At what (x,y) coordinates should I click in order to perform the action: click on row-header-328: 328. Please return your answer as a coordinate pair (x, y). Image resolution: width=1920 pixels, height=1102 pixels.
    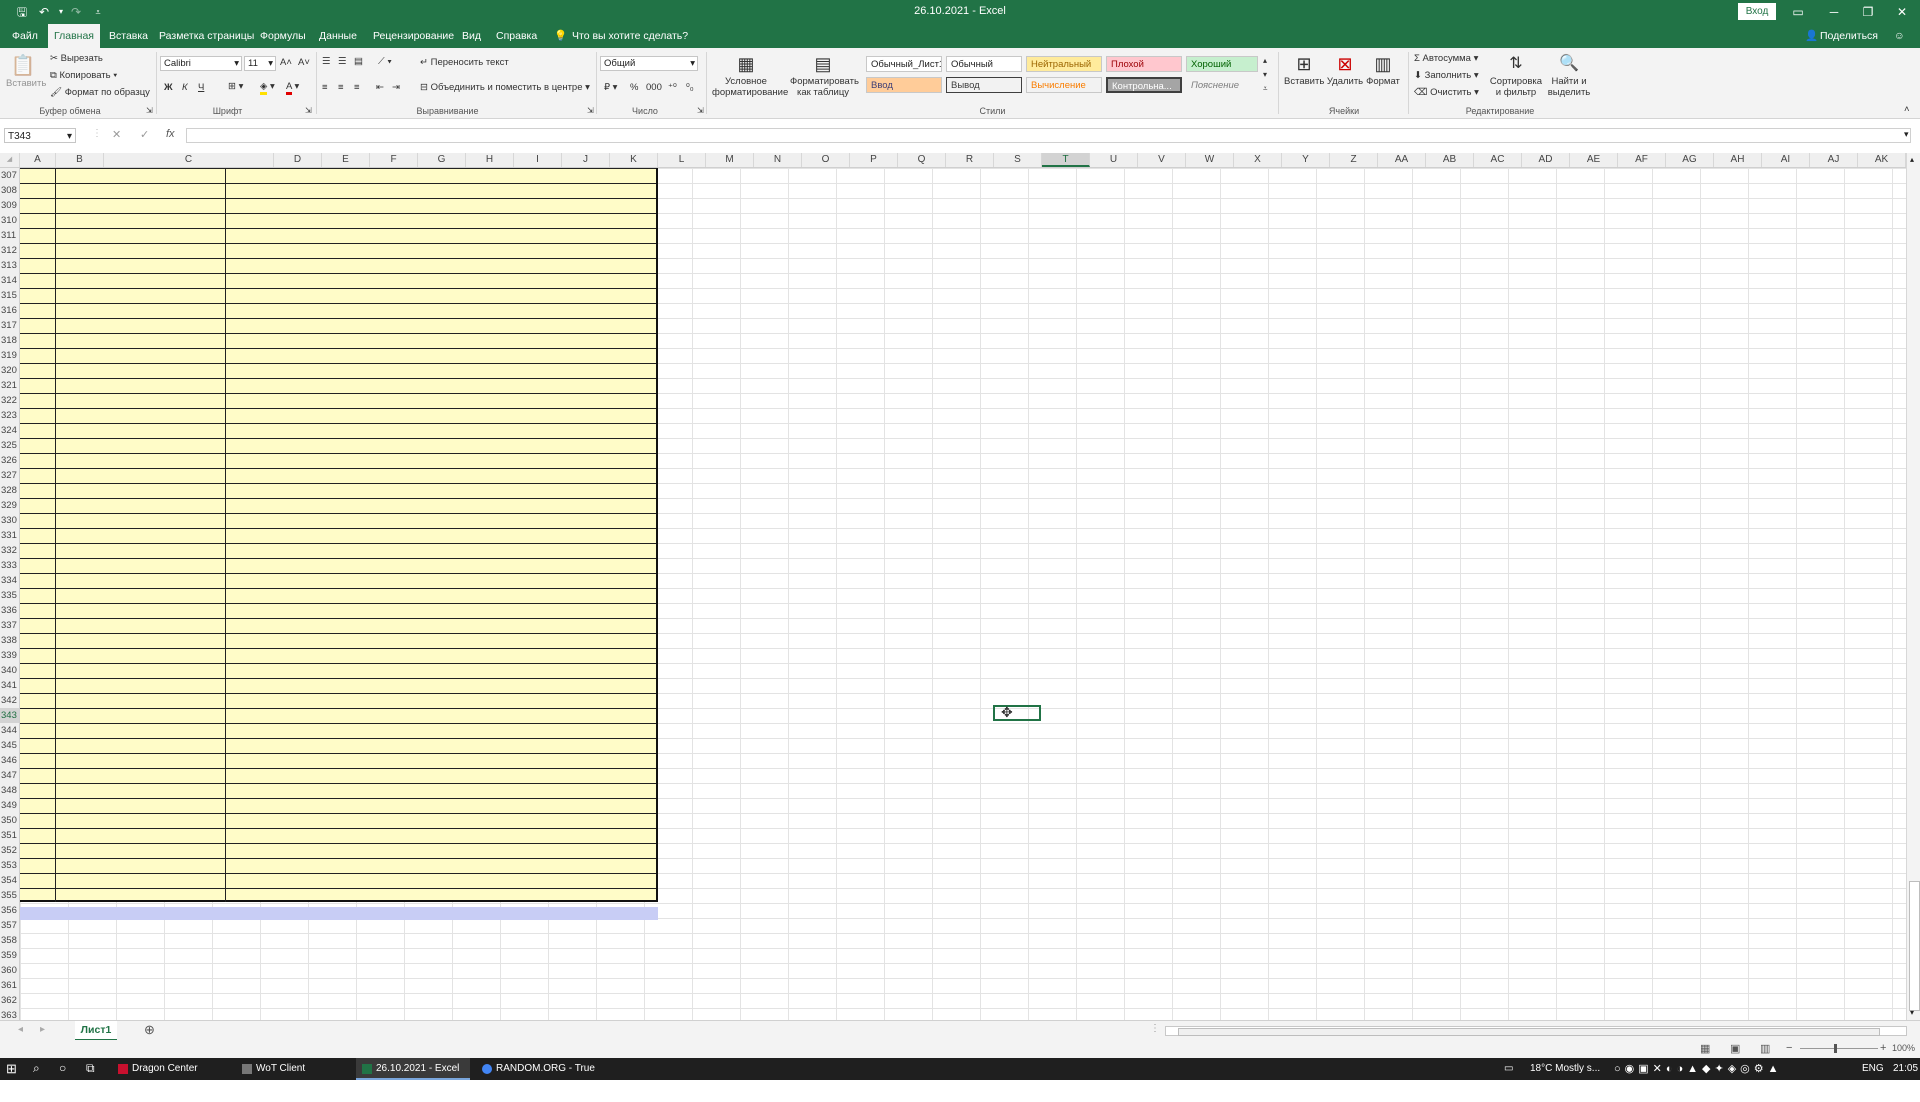
    Looking at the image, I should click on (9, 490).